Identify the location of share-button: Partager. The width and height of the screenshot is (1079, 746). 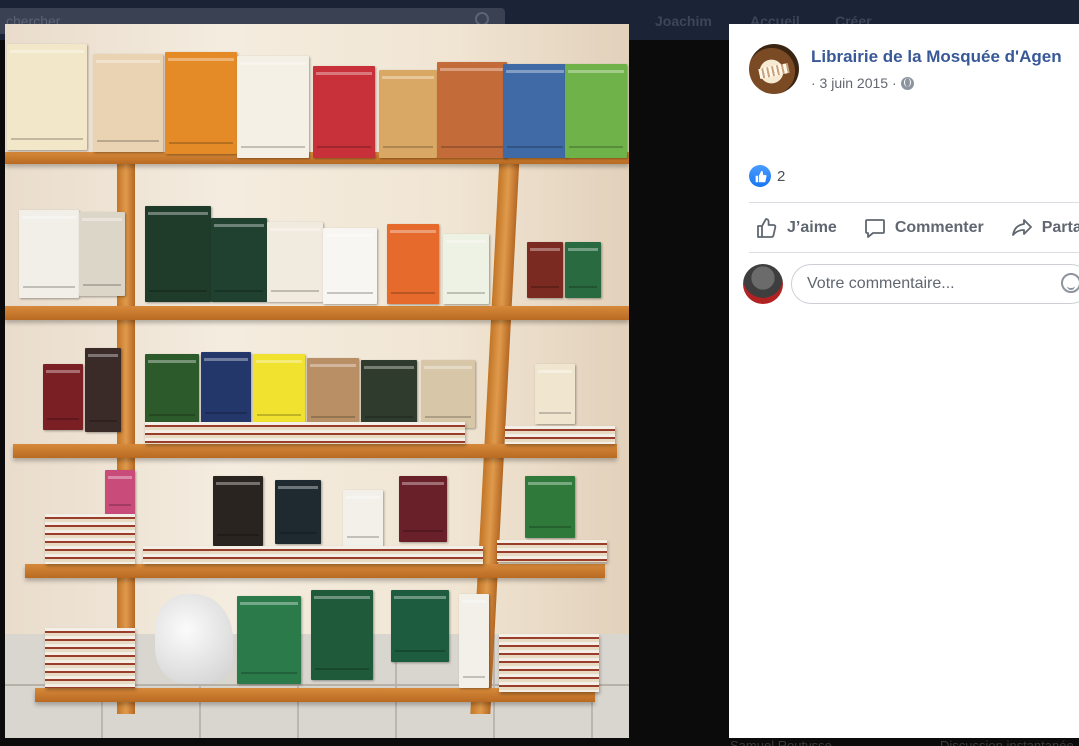
(1044, 228).